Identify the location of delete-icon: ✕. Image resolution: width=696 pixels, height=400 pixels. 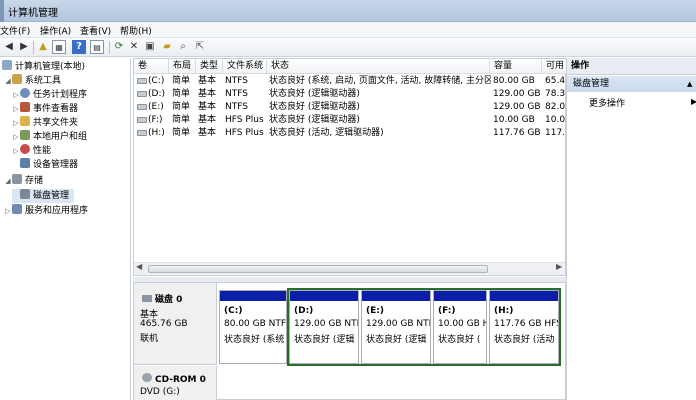
(134, 47).